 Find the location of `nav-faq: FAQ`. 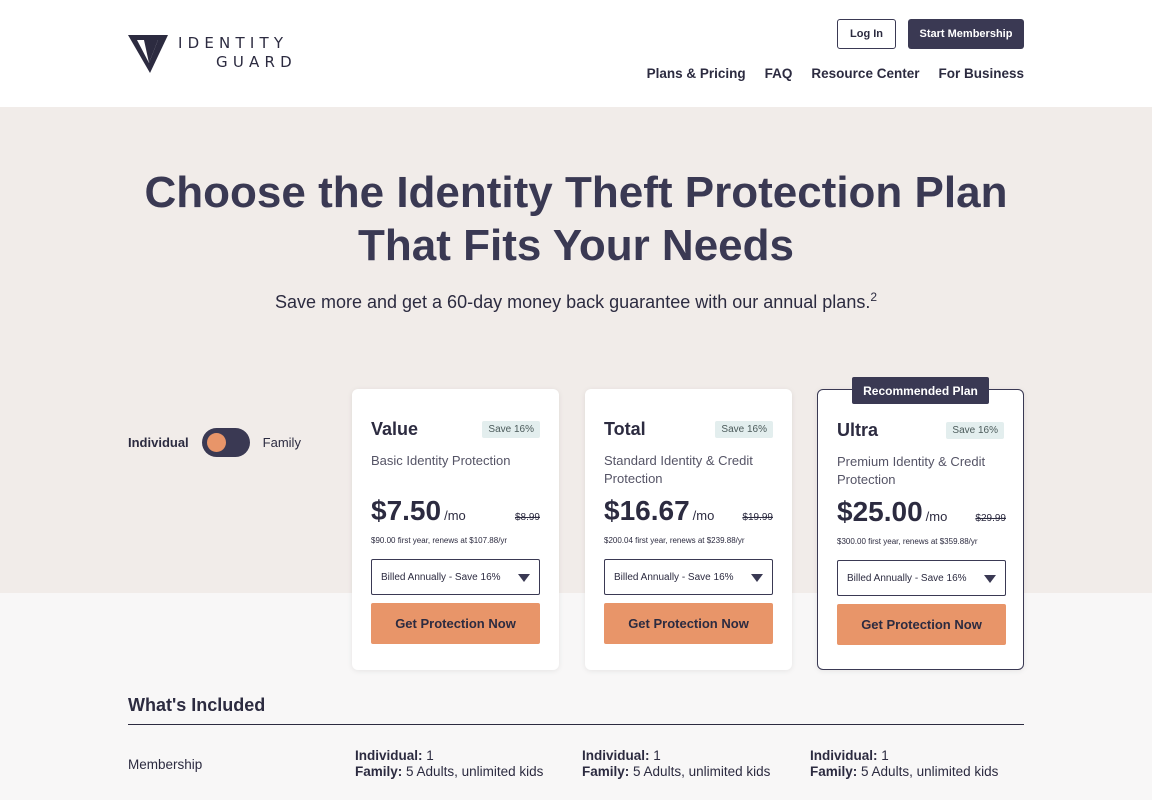

nav-faq: FAQ is located at coordinates (779, 73).